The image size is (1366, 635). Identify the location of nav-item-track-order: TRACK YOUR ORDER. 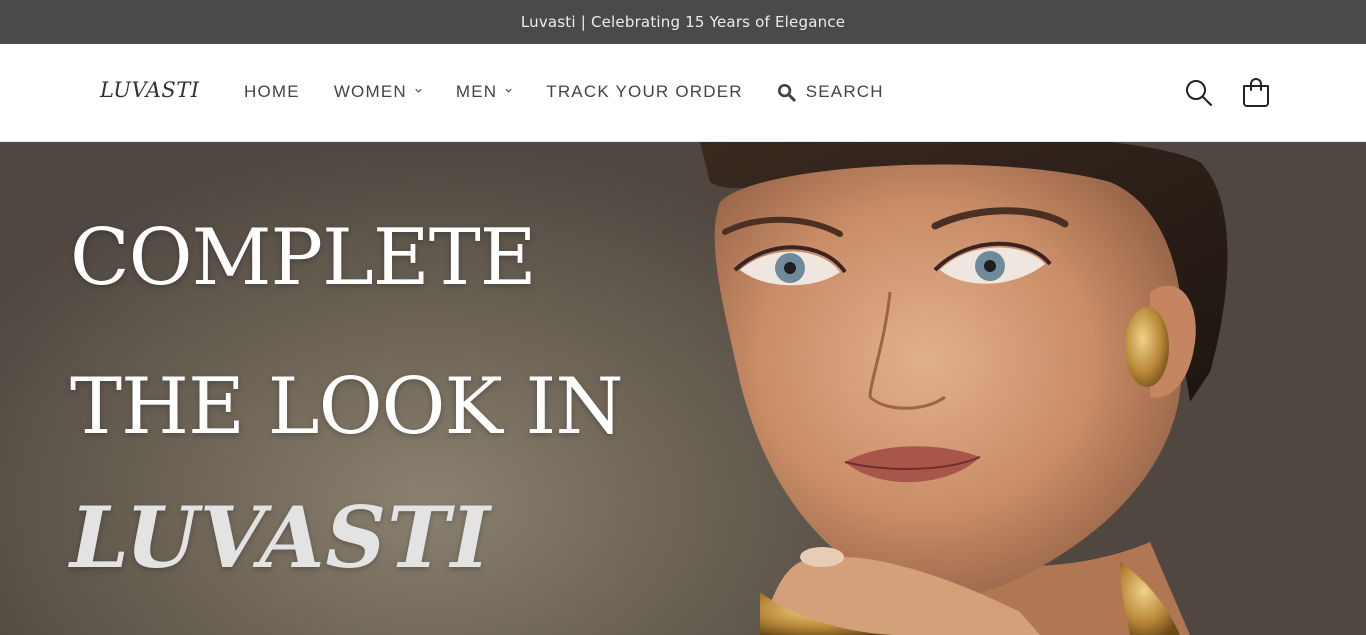
(644, 92).